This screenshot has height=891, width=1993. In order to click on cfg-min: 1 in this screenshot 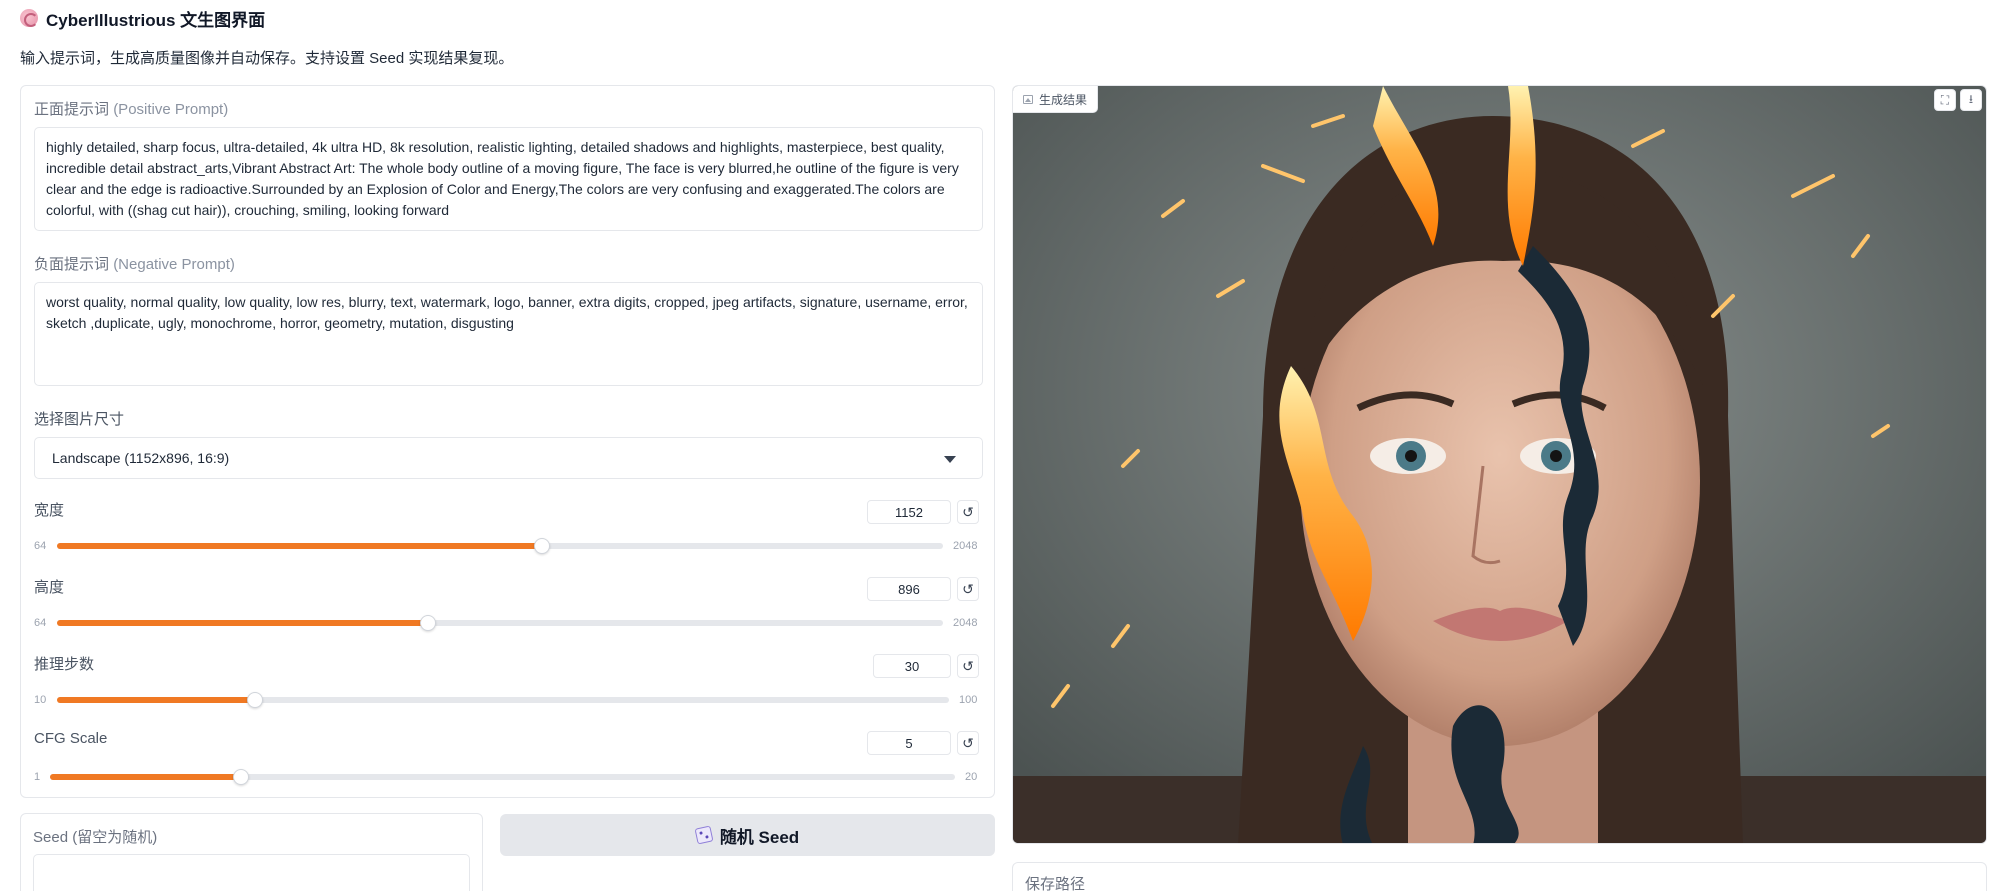, I will do `click(37, 777)`.